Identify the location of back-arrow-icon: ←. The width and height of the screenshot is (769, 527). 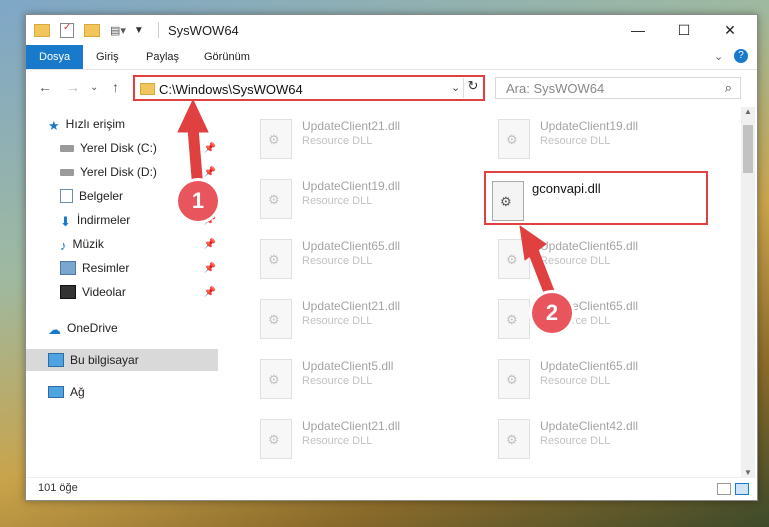
(45, 87).